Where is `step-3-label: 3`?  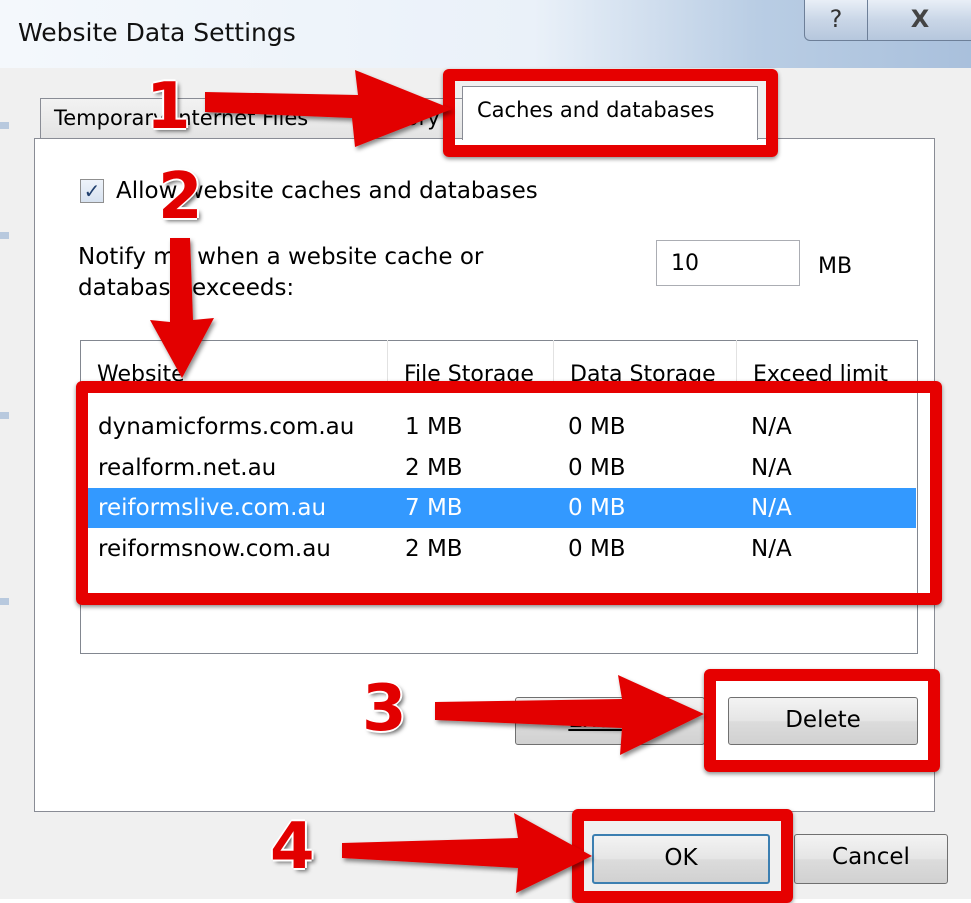 step-3-label: 3 is located at coordinates (384, 709).